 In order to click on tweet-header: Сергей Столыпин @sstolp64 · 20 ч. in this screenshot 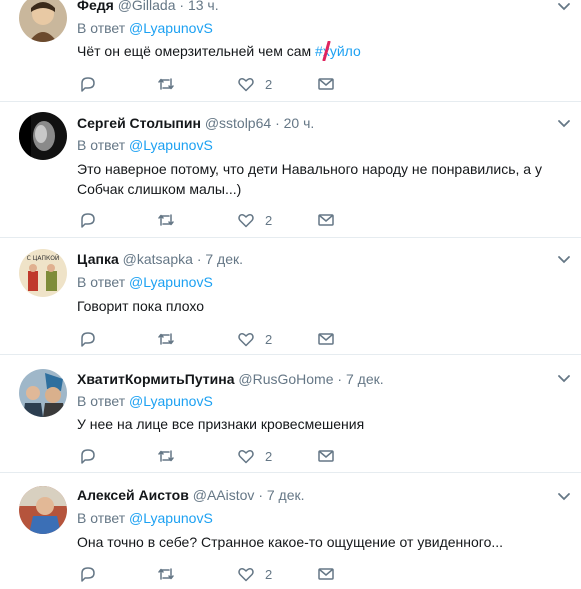, I will do `click(314, 123)`.